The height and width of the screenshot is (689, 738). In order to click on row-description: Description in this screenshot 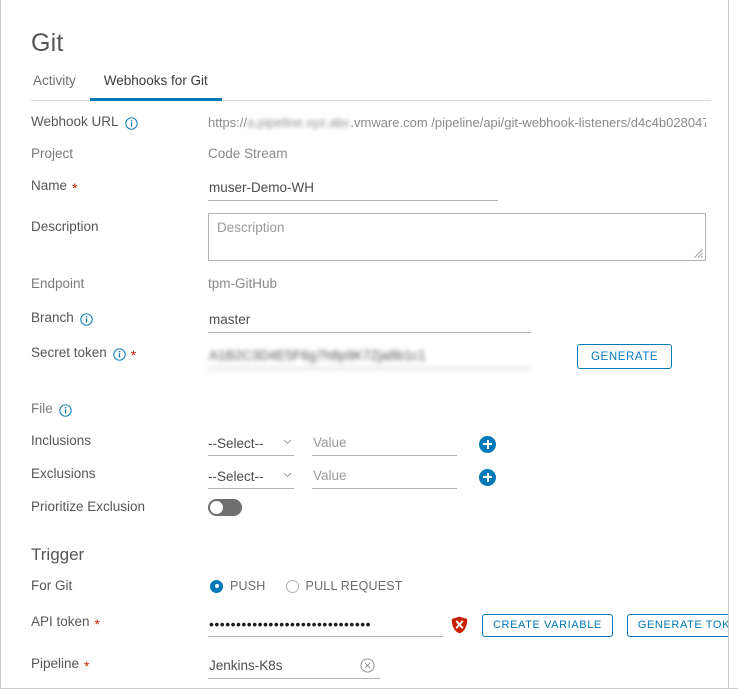, I will do `click(364, 244)`.